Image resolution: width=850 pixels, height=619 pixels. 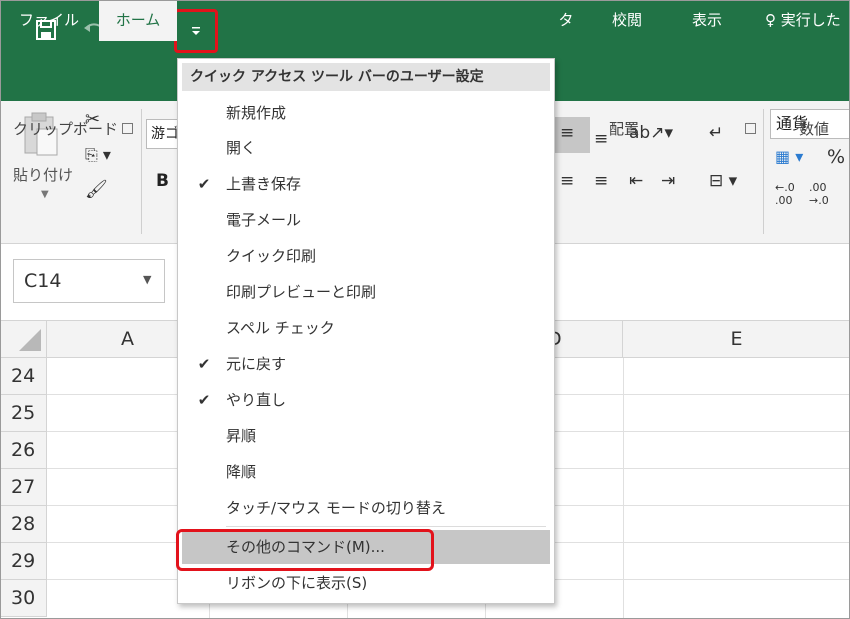 What do you see at coordinates (256, 364) in the screenshot?
I see `menu-item-label: 元に戻す` at bounding box center [256, 364].